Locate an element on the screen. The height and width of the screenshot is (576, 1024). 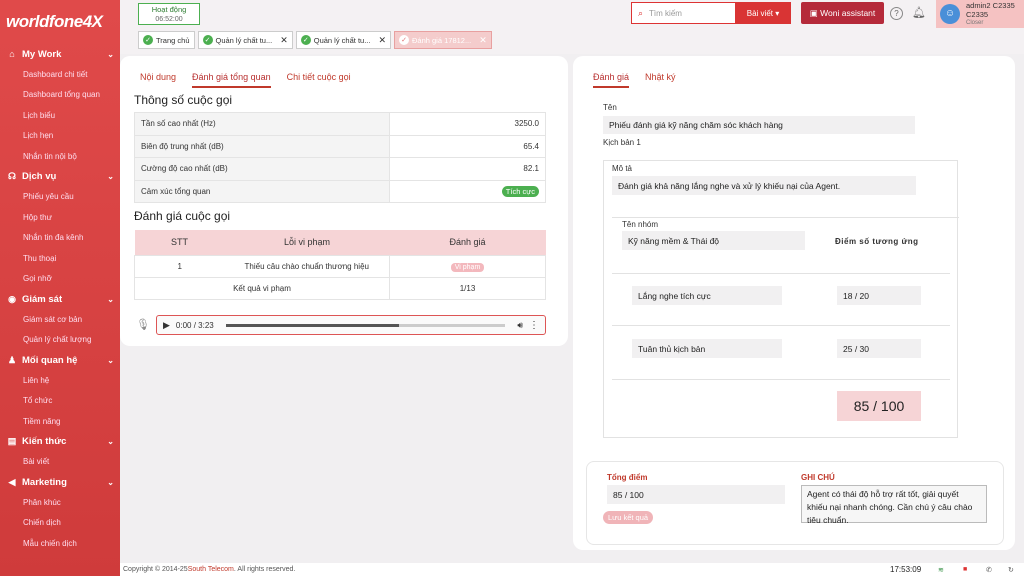
tab-call-detail: Chi tiết cuộc gọi is located at coordinates (319, 80).